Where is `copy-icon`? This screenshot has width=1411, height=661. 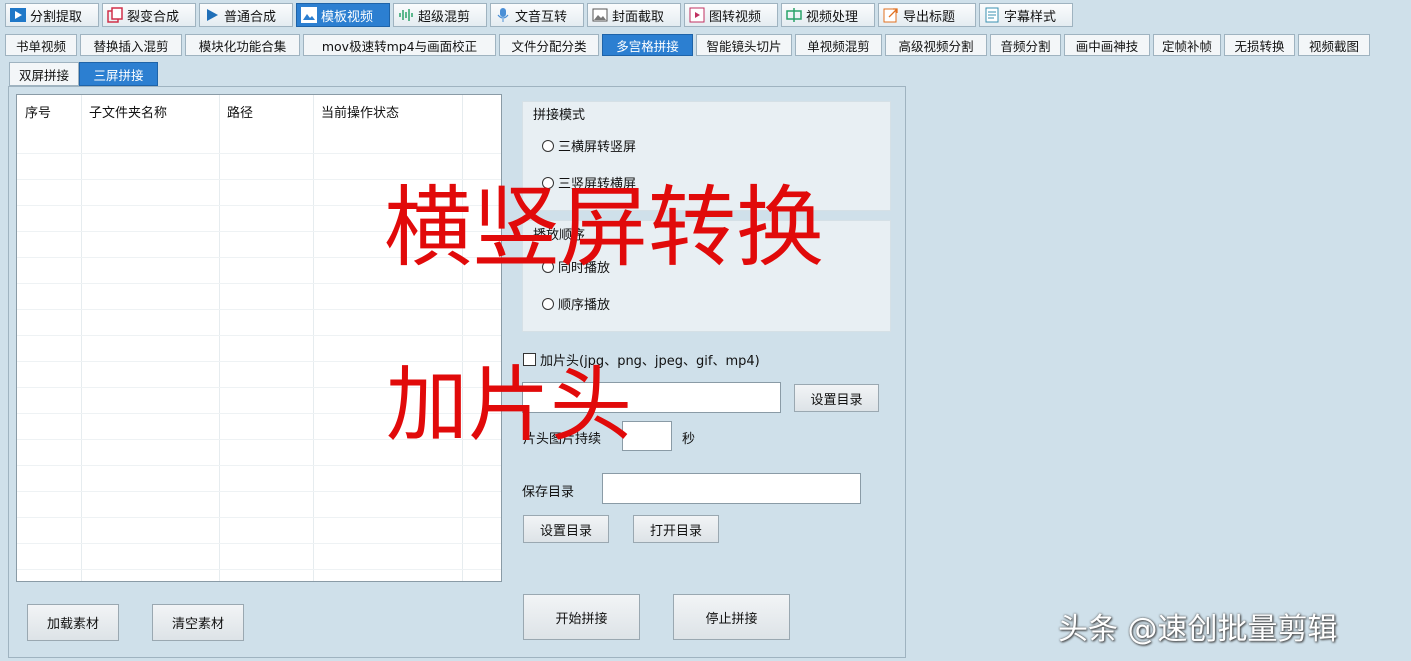
copy-icon is located at coordinates (115, 15).